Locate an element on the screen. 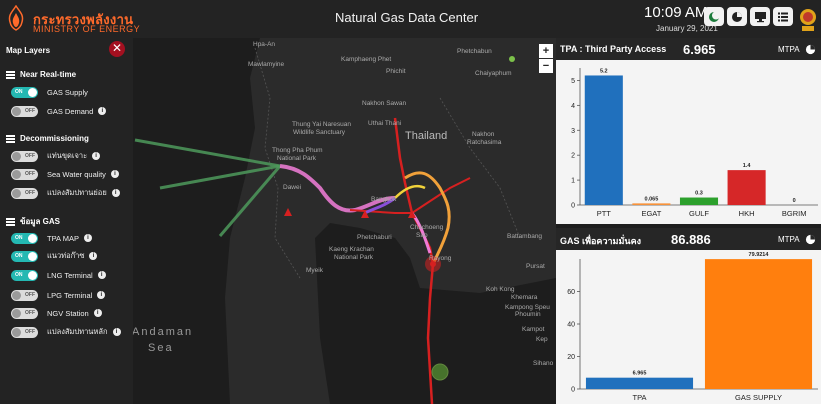 Image resolution: width=821 pixels, height=404 pixels. main-concession-toggle: OFF is located at coordinates (24, 332).